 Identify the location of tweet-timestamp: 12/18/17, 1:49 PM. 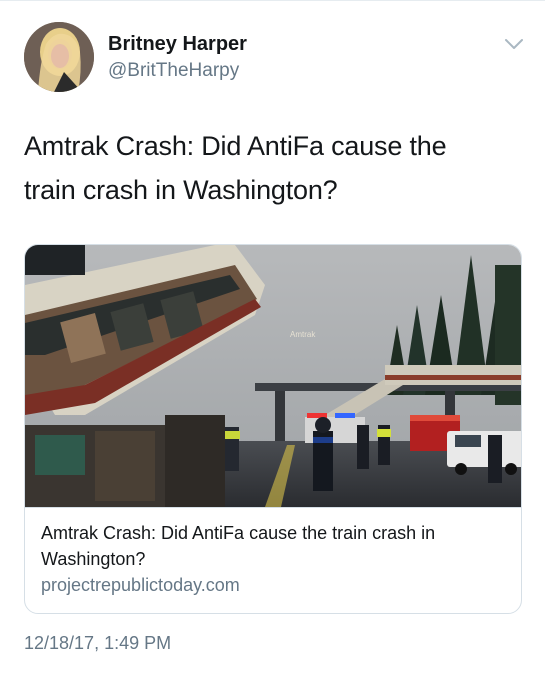
(97, 643).